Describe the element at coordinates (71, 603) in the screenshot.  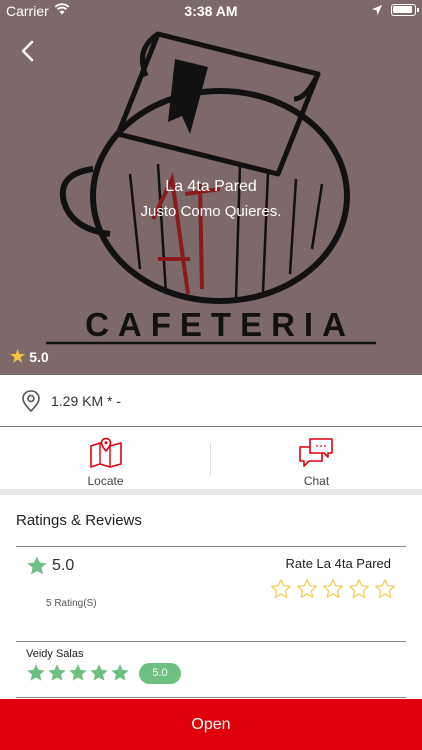
I see `rating-count: 5 Rating(S)` at that location.